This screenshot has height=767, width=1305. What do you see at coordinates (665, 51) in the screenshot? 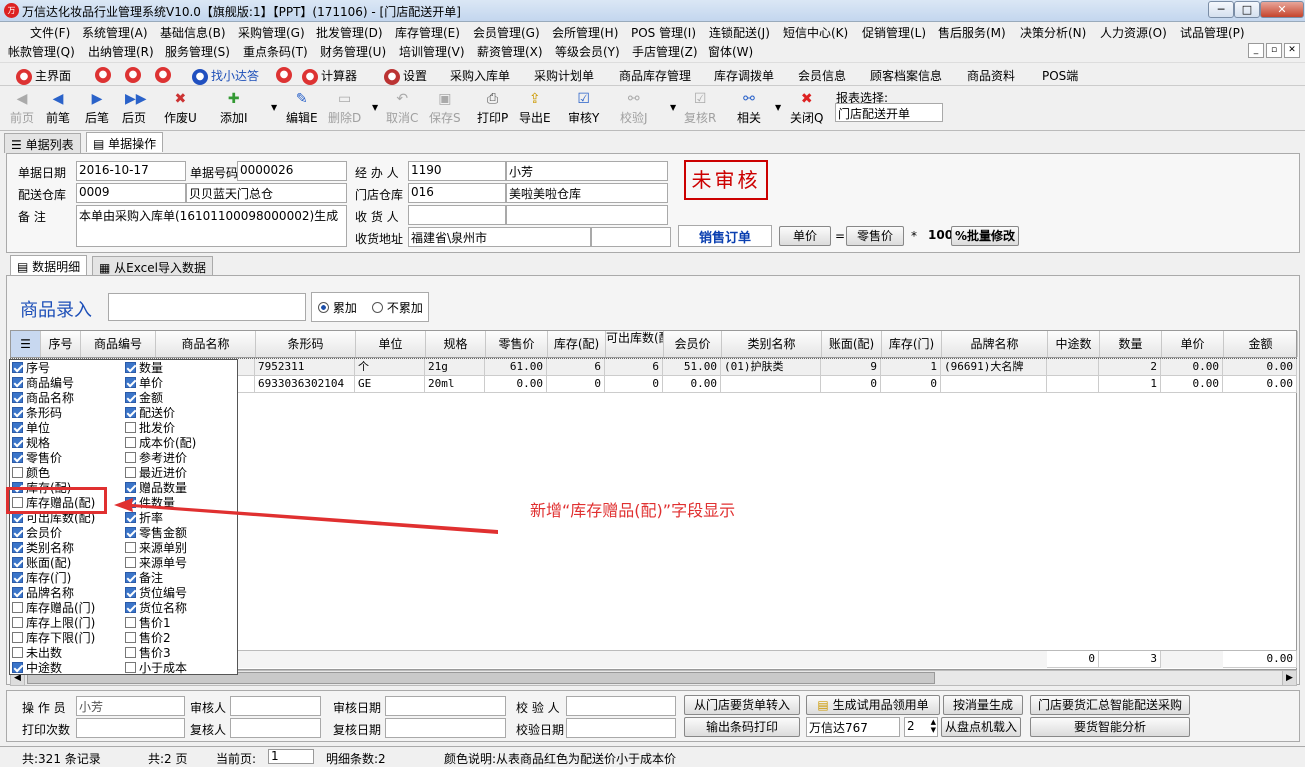
I see `menu-item: 手店管理(Z)` at bounding box center [665, 51].